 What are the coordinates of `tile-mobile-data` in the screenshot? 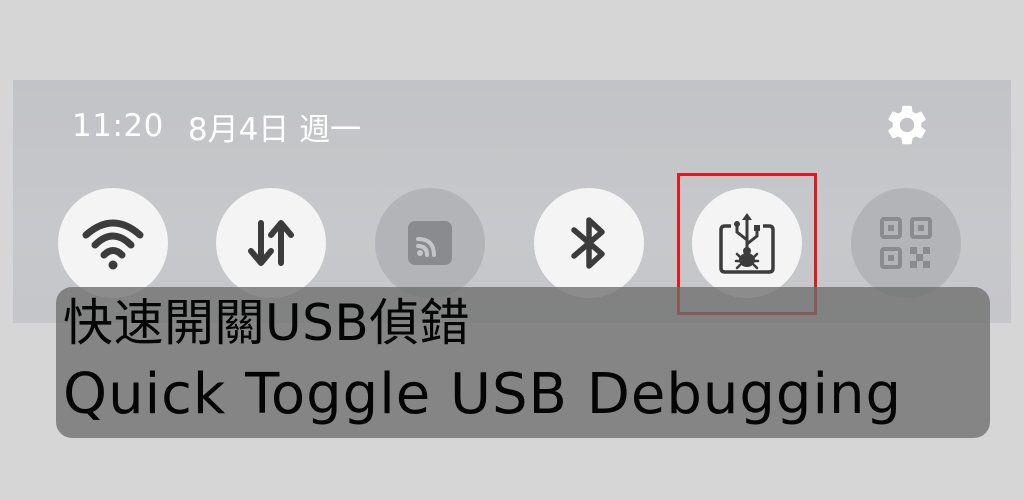 It's located at (271, 243).